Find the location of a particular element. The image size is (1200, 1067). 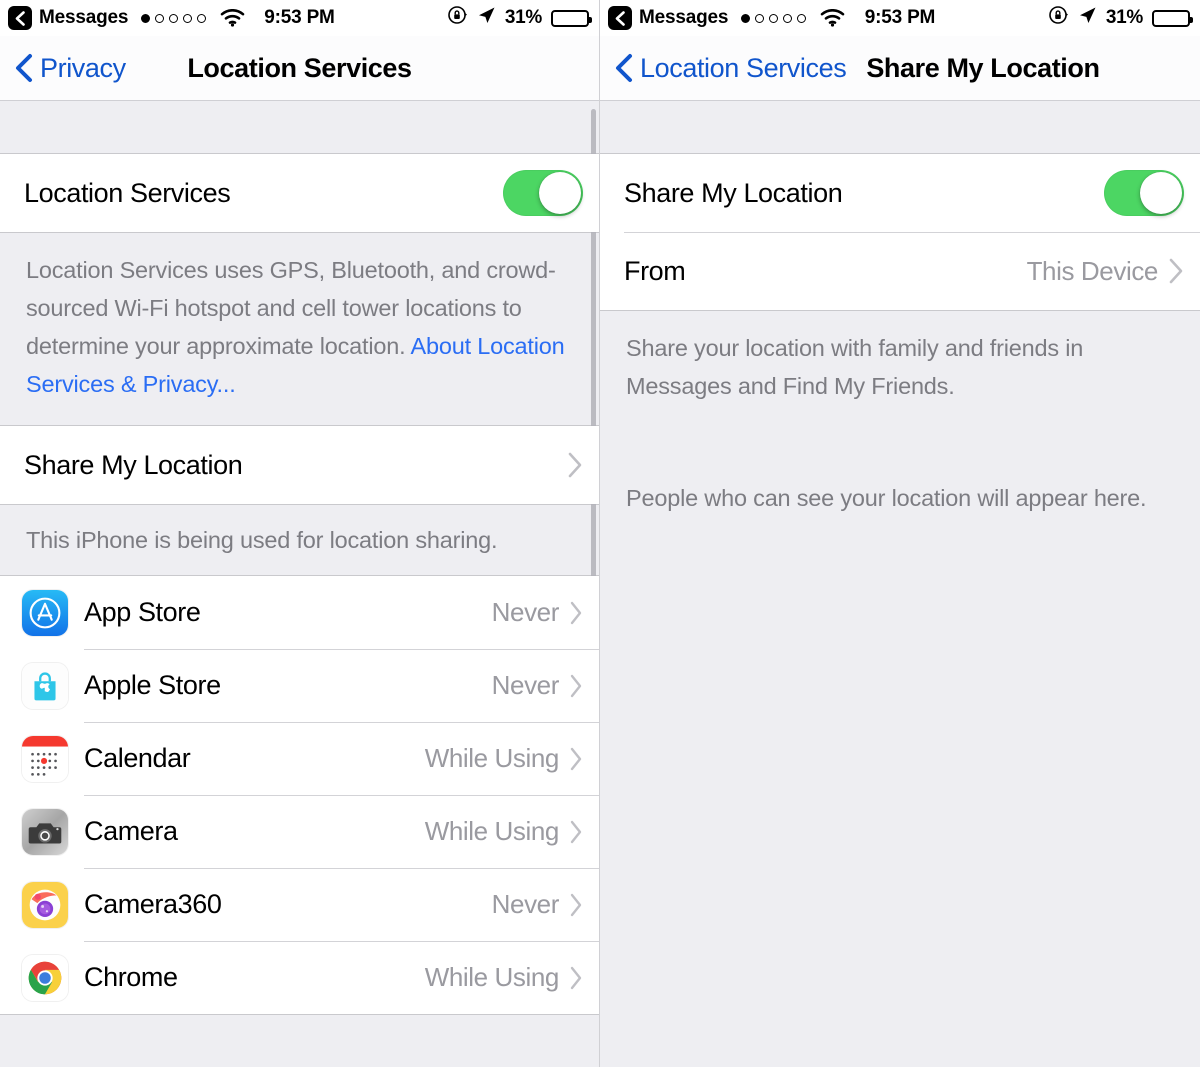

row-location-services: Location Services is located at coordinates (299, 193).